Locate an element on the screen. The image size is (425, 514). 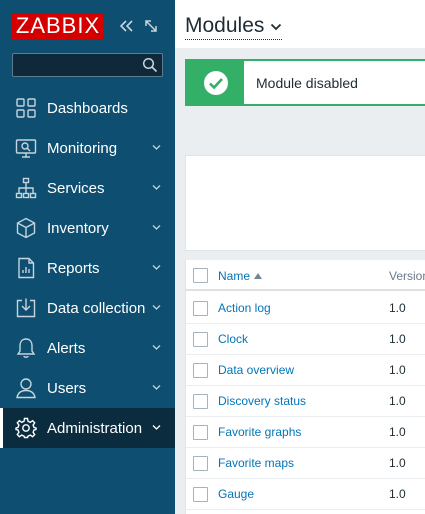
menu-label: Data collection is located at coordinates (96, 308).